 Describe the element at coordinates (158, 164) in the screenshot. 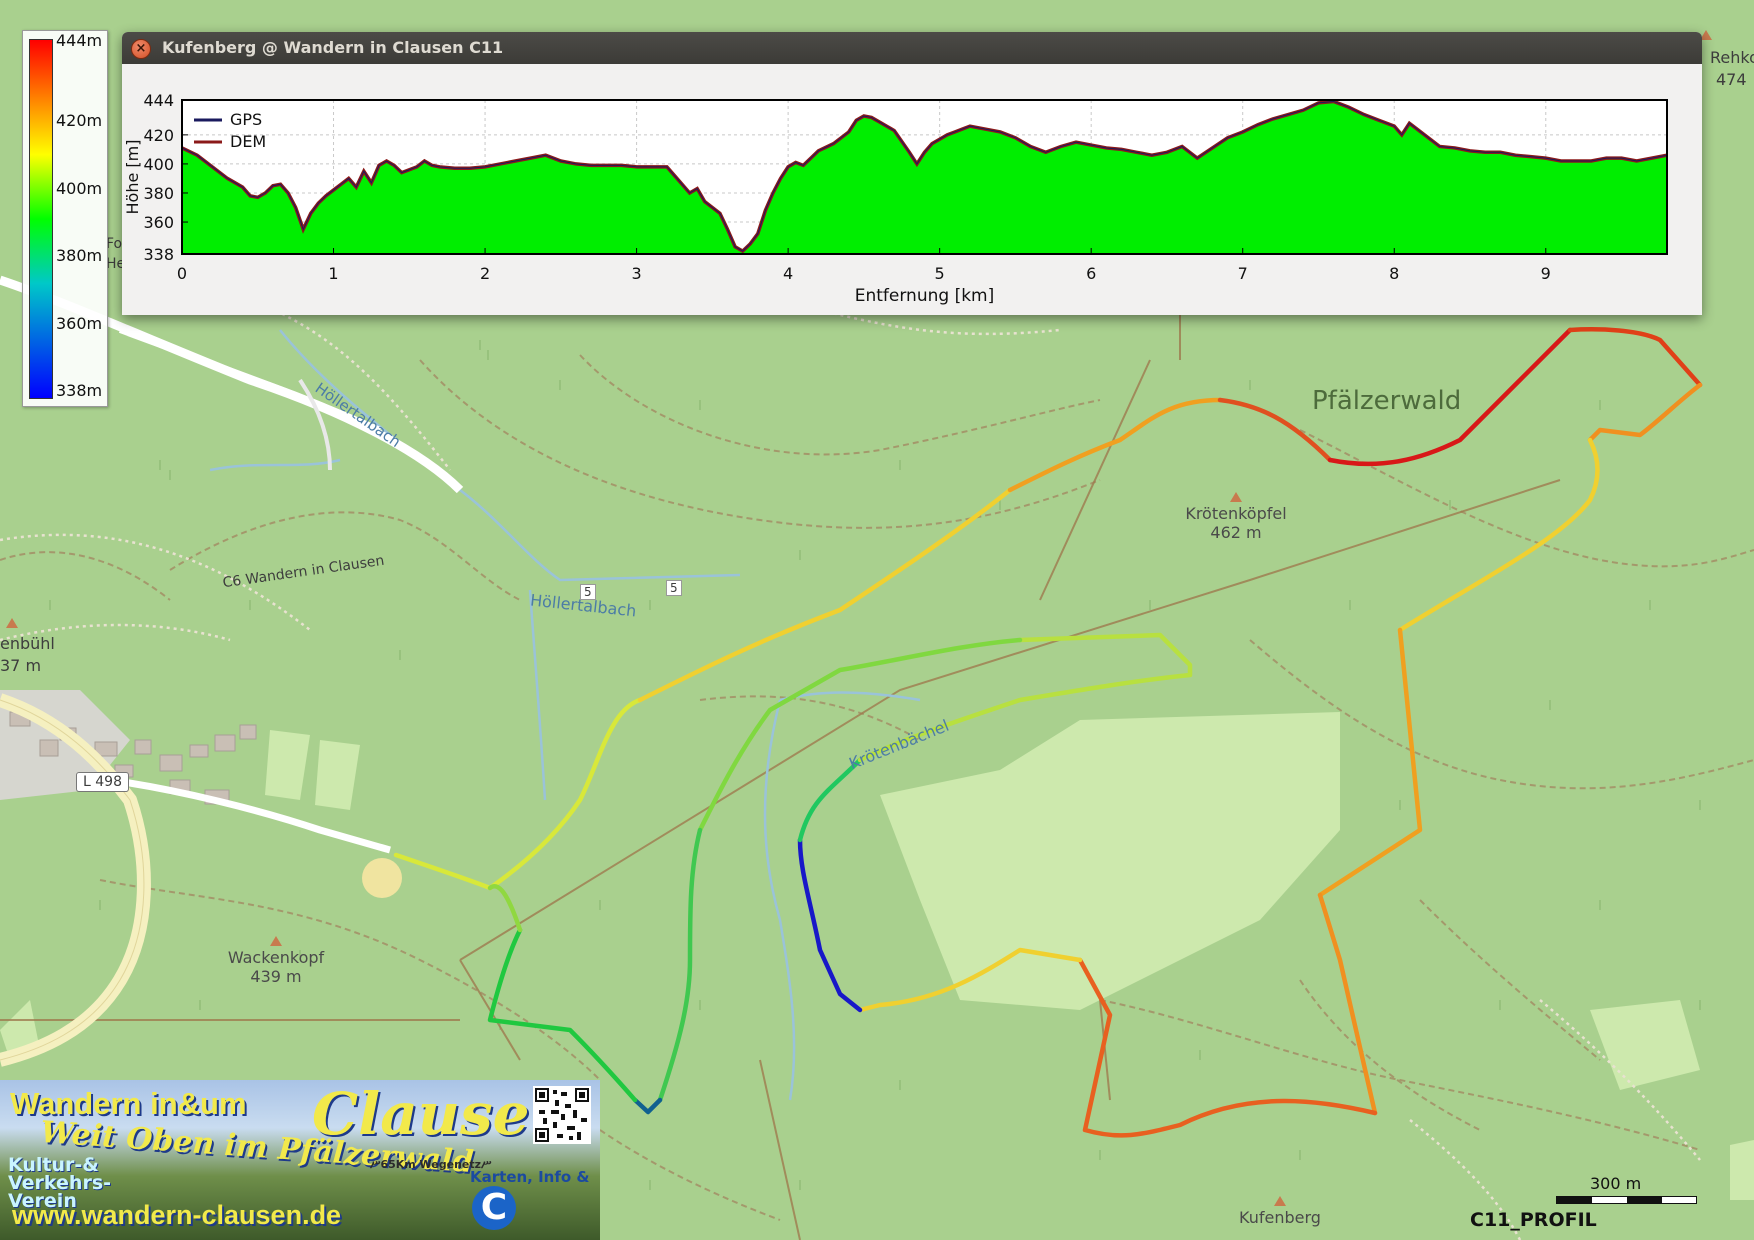

I see `y-tick-label: 400` at that location.